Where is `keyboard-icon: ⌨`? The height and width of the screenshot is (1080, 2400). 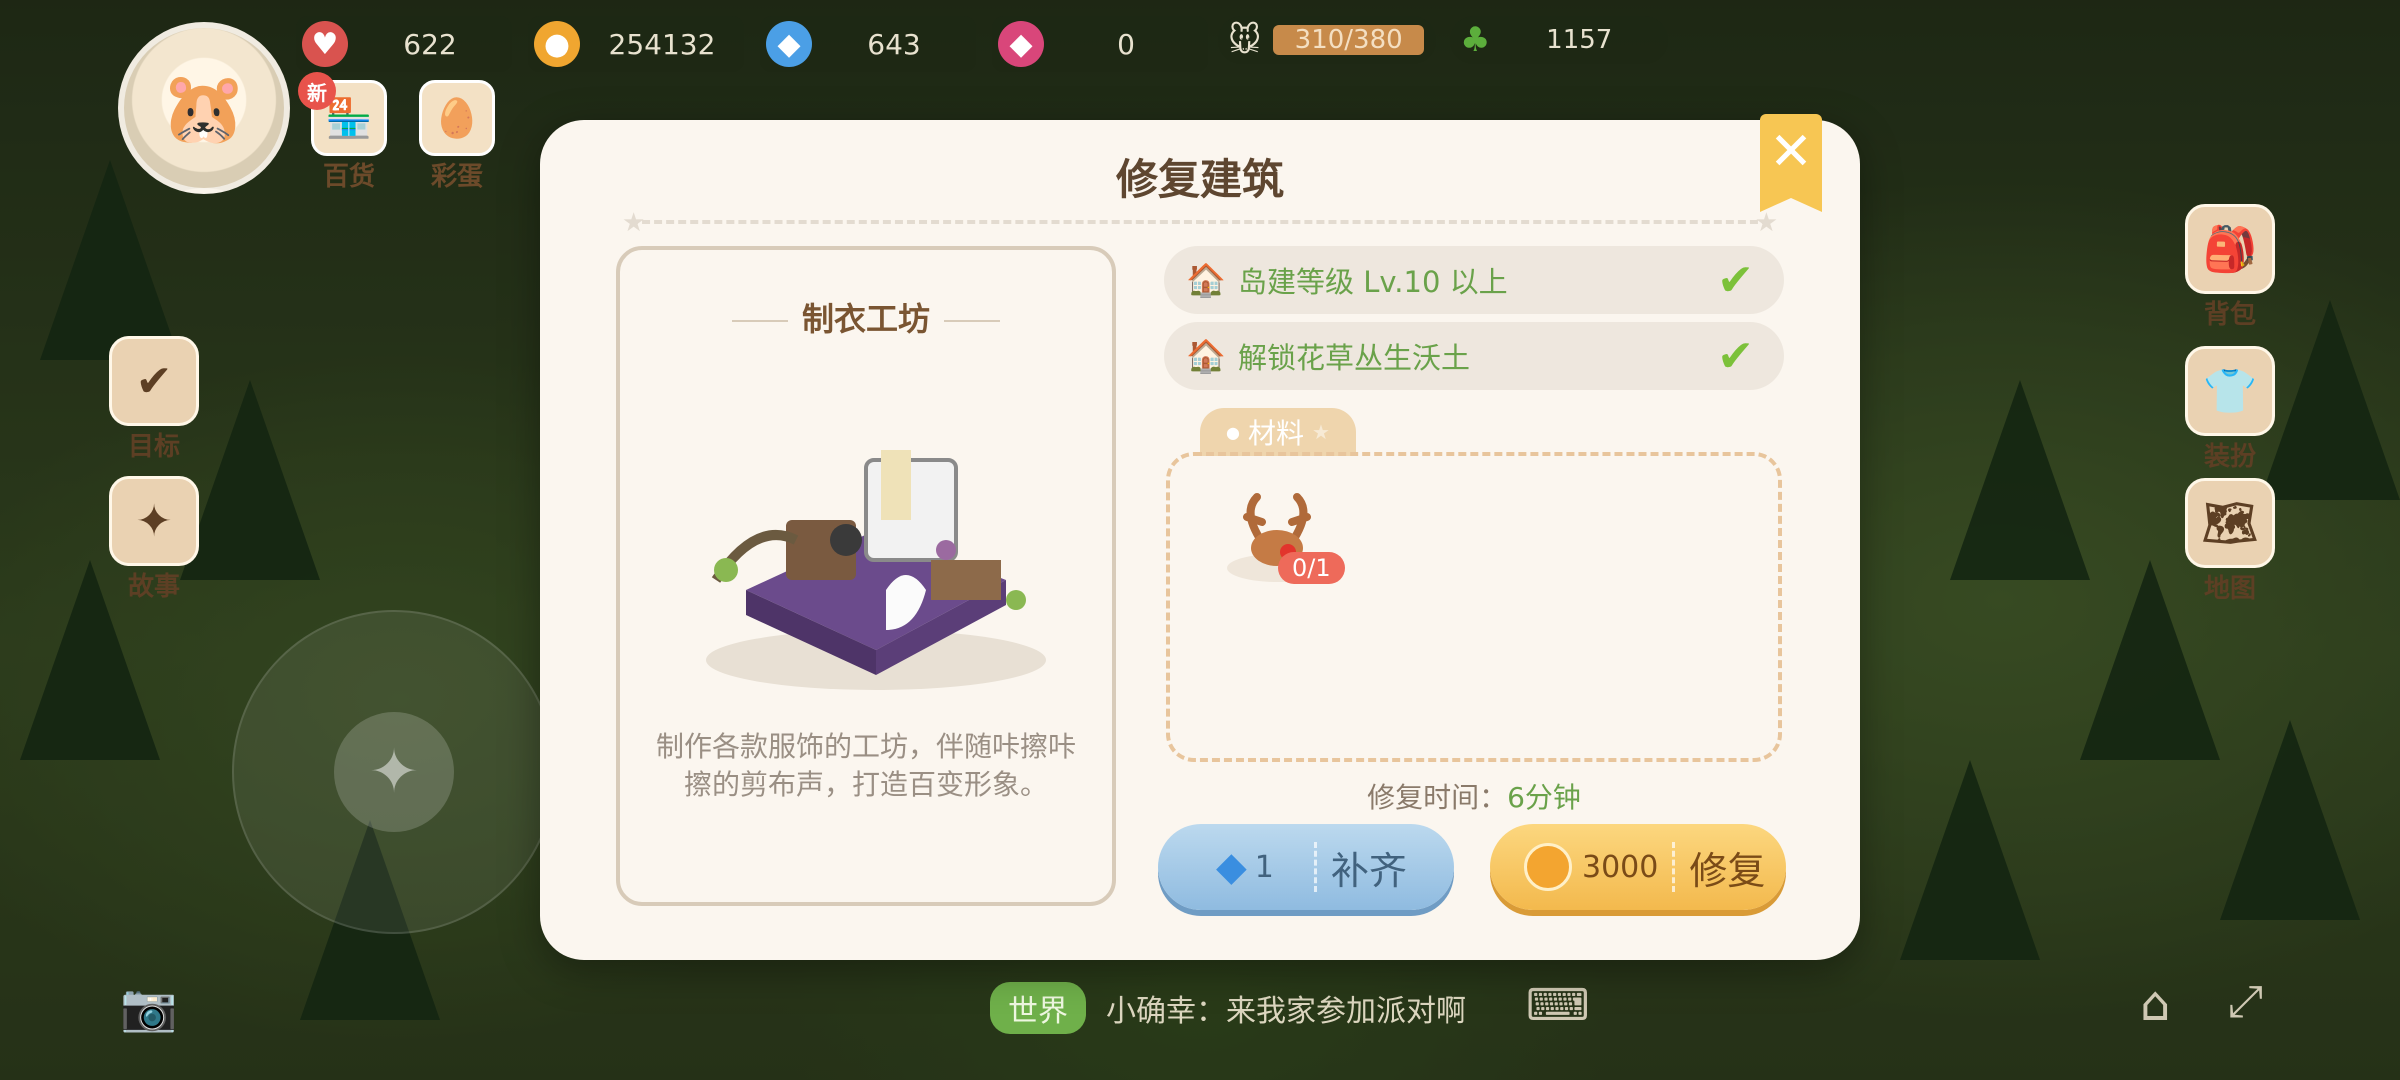
keyboard-icon: ⌨ is located at coordinates (1558, 1005).